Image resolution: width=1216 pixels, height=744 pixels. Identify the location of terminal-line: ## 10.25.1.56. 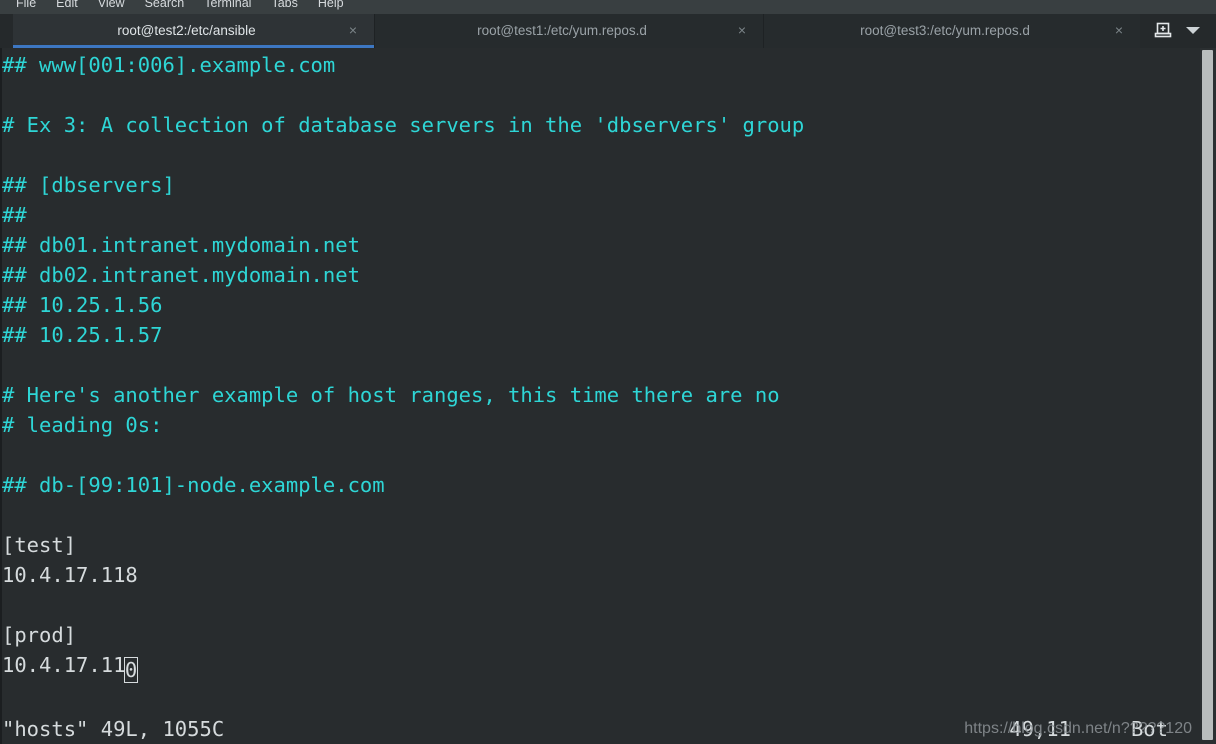
(595, 305).